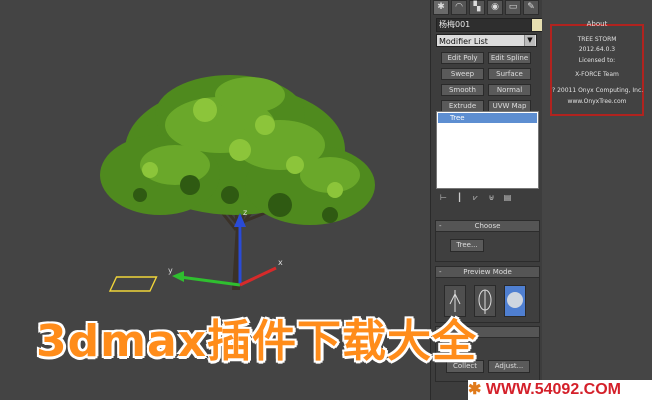 Image resolution: width=652 pixels, height=400 pixels. I want to click on about-title: About, so click(597, 24).